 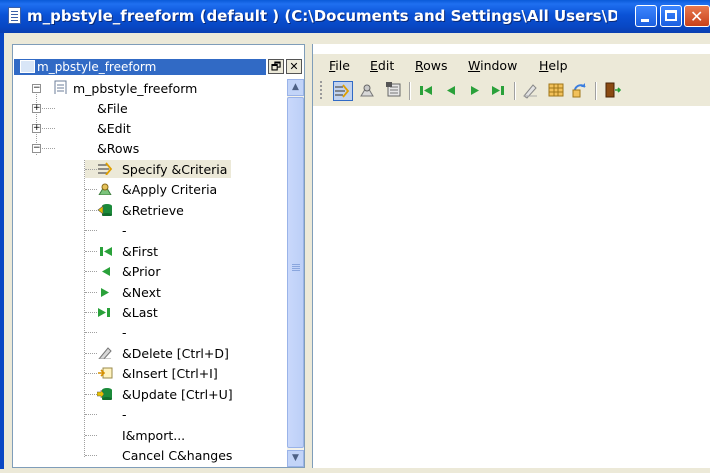 I want to click on tree-item-label: &Next, so click(x=141, y=292).